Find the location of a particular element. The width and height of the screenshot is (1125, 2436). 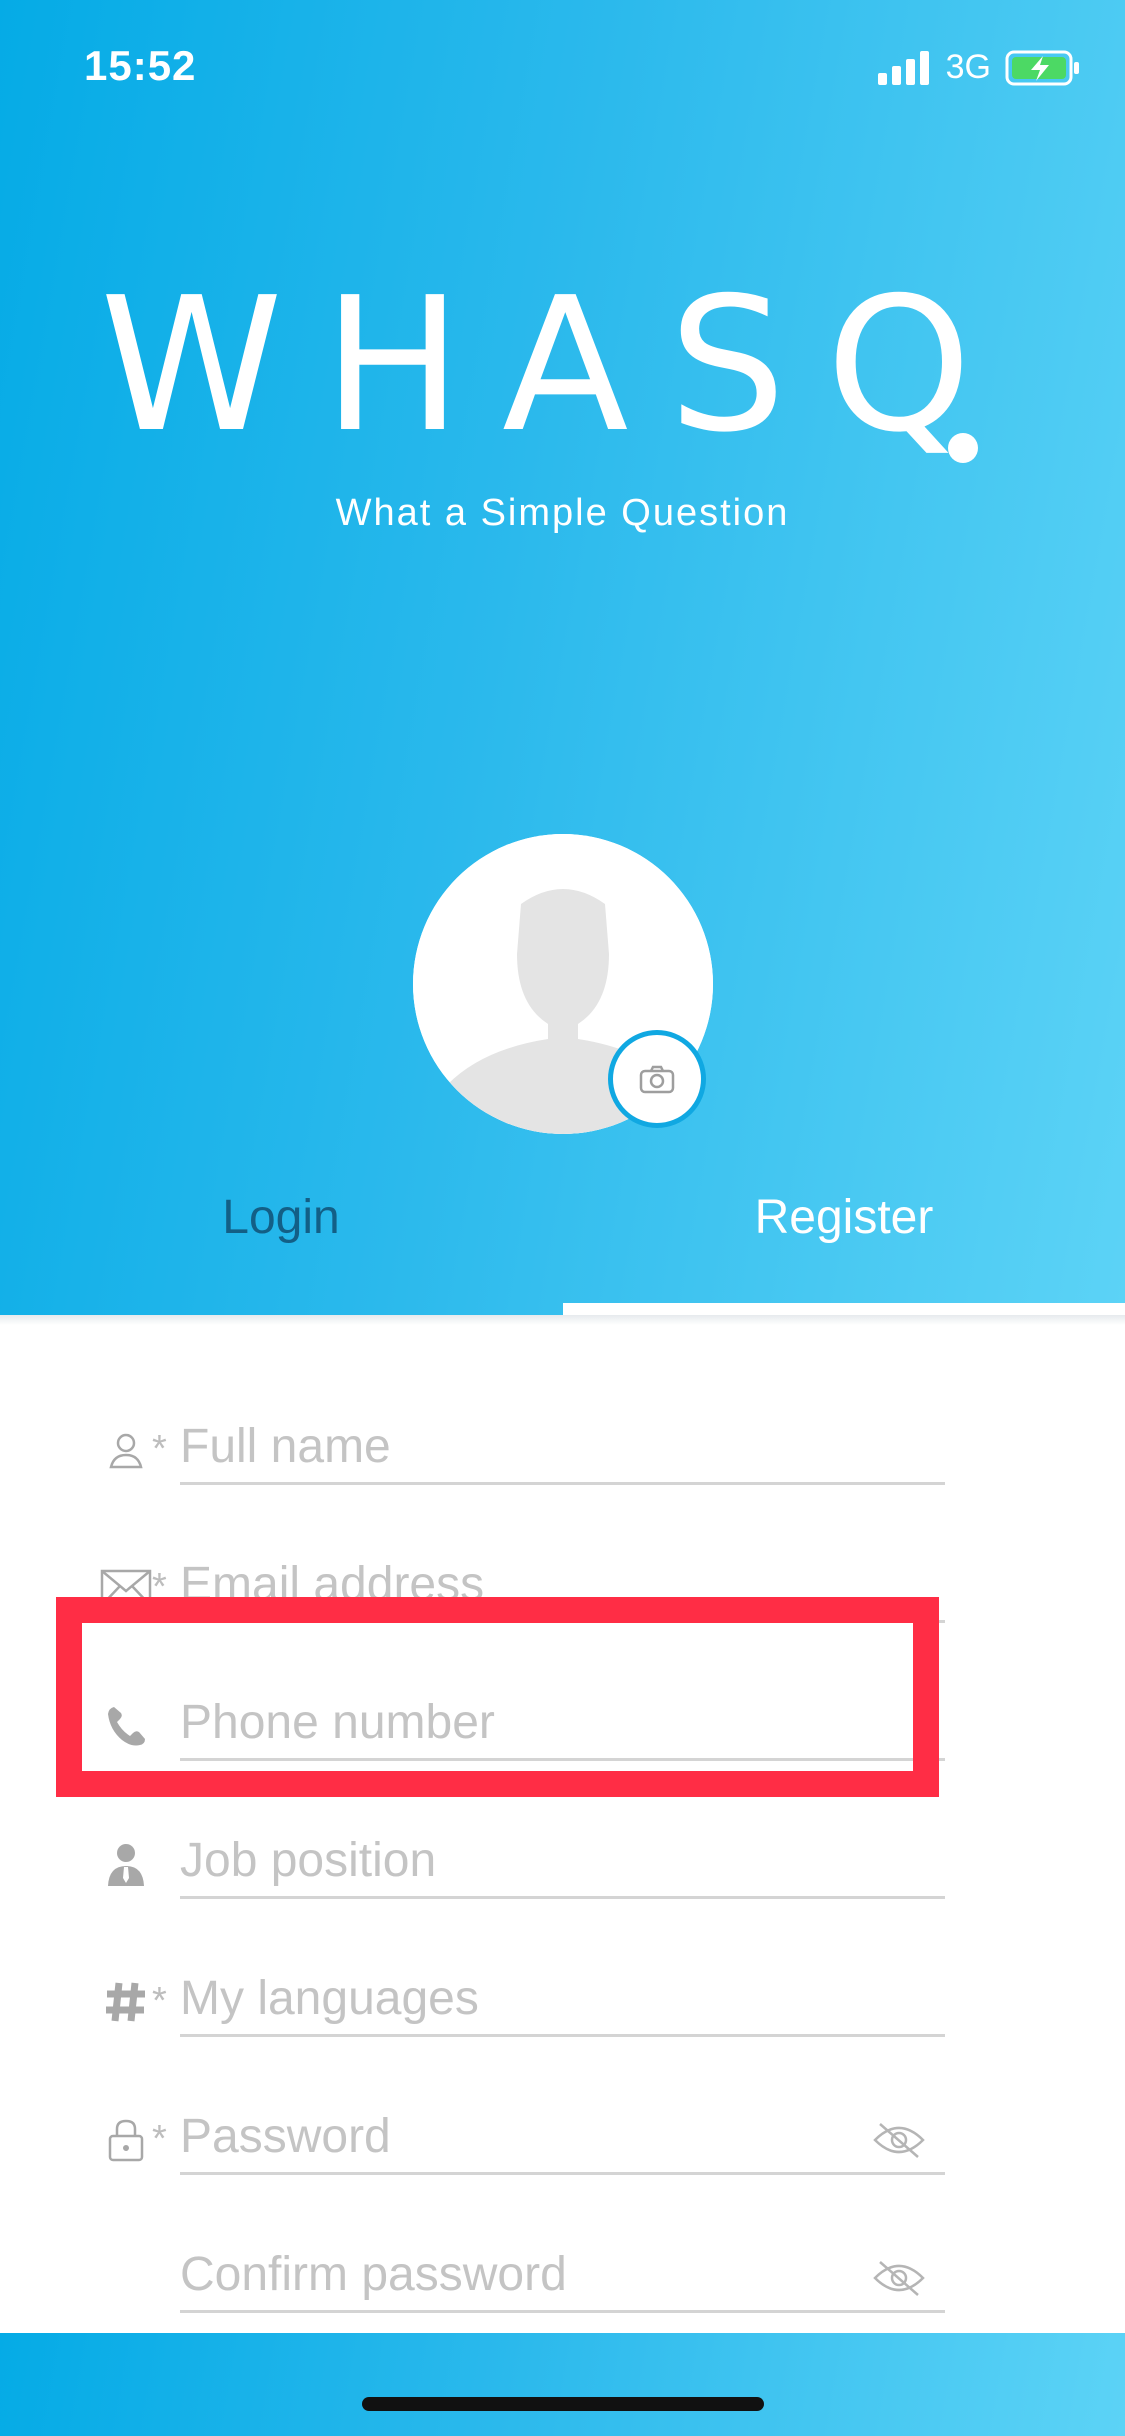

hash-icon is located at coordinates (126, 2002).